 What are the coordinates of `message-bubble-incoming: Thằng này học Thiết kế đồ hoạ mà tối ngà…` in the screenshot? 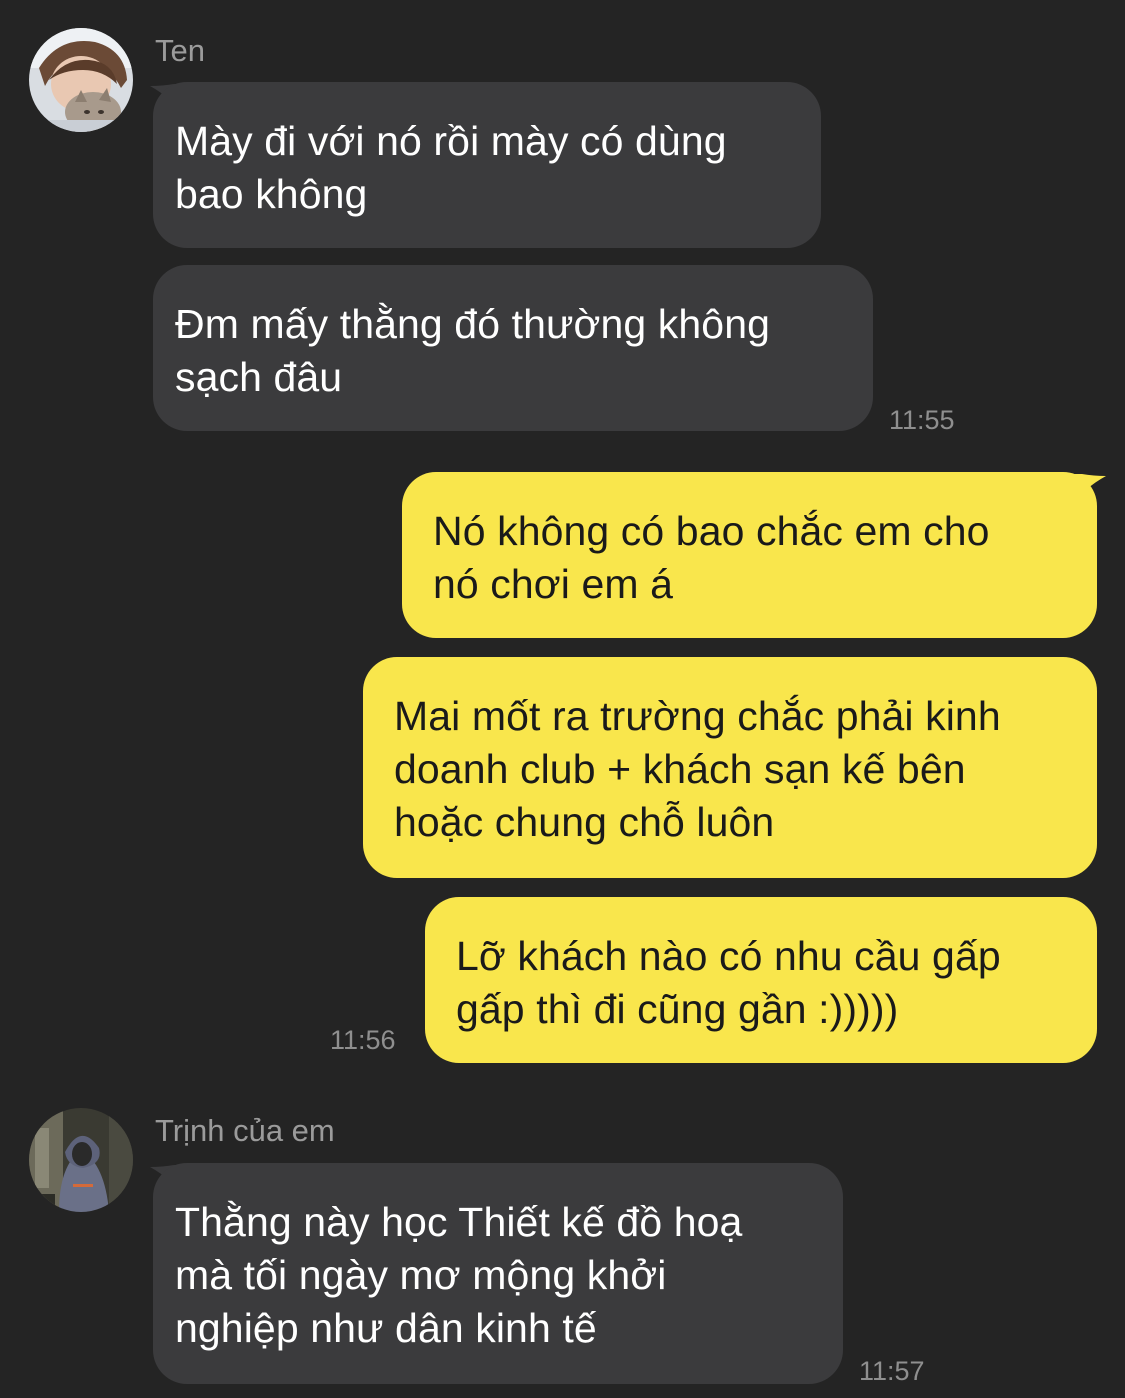 It's located at (498, 1273).